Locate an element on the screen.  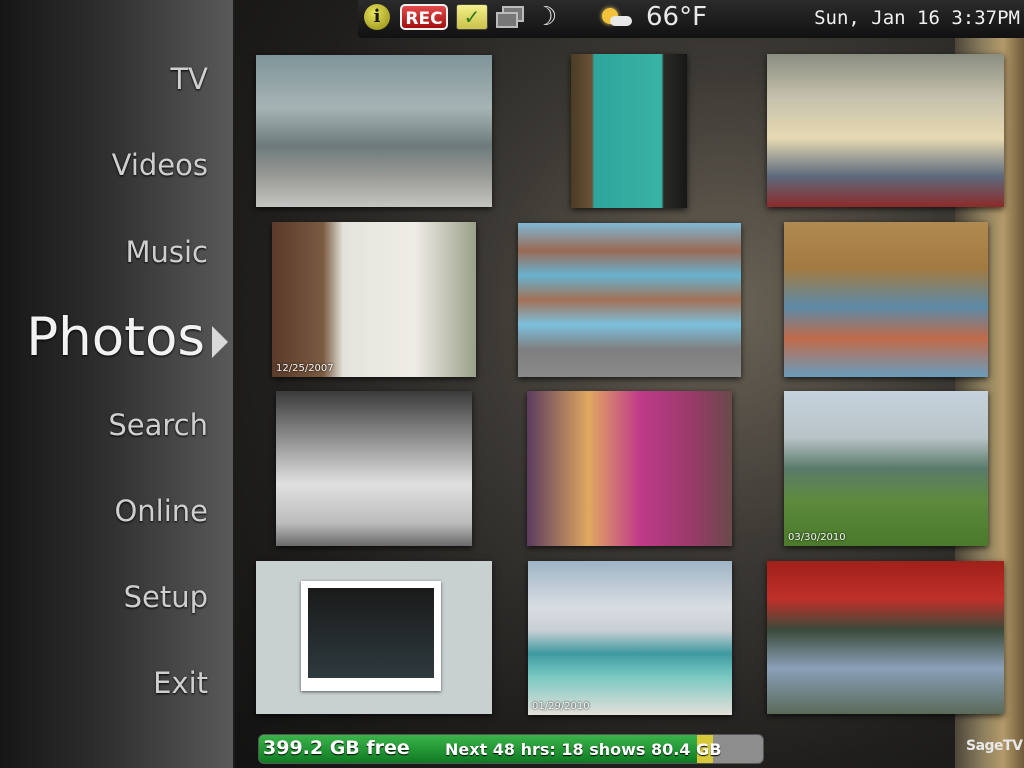
photo-thumbnail-seahorse-banner is located at coordinates (629, 131).